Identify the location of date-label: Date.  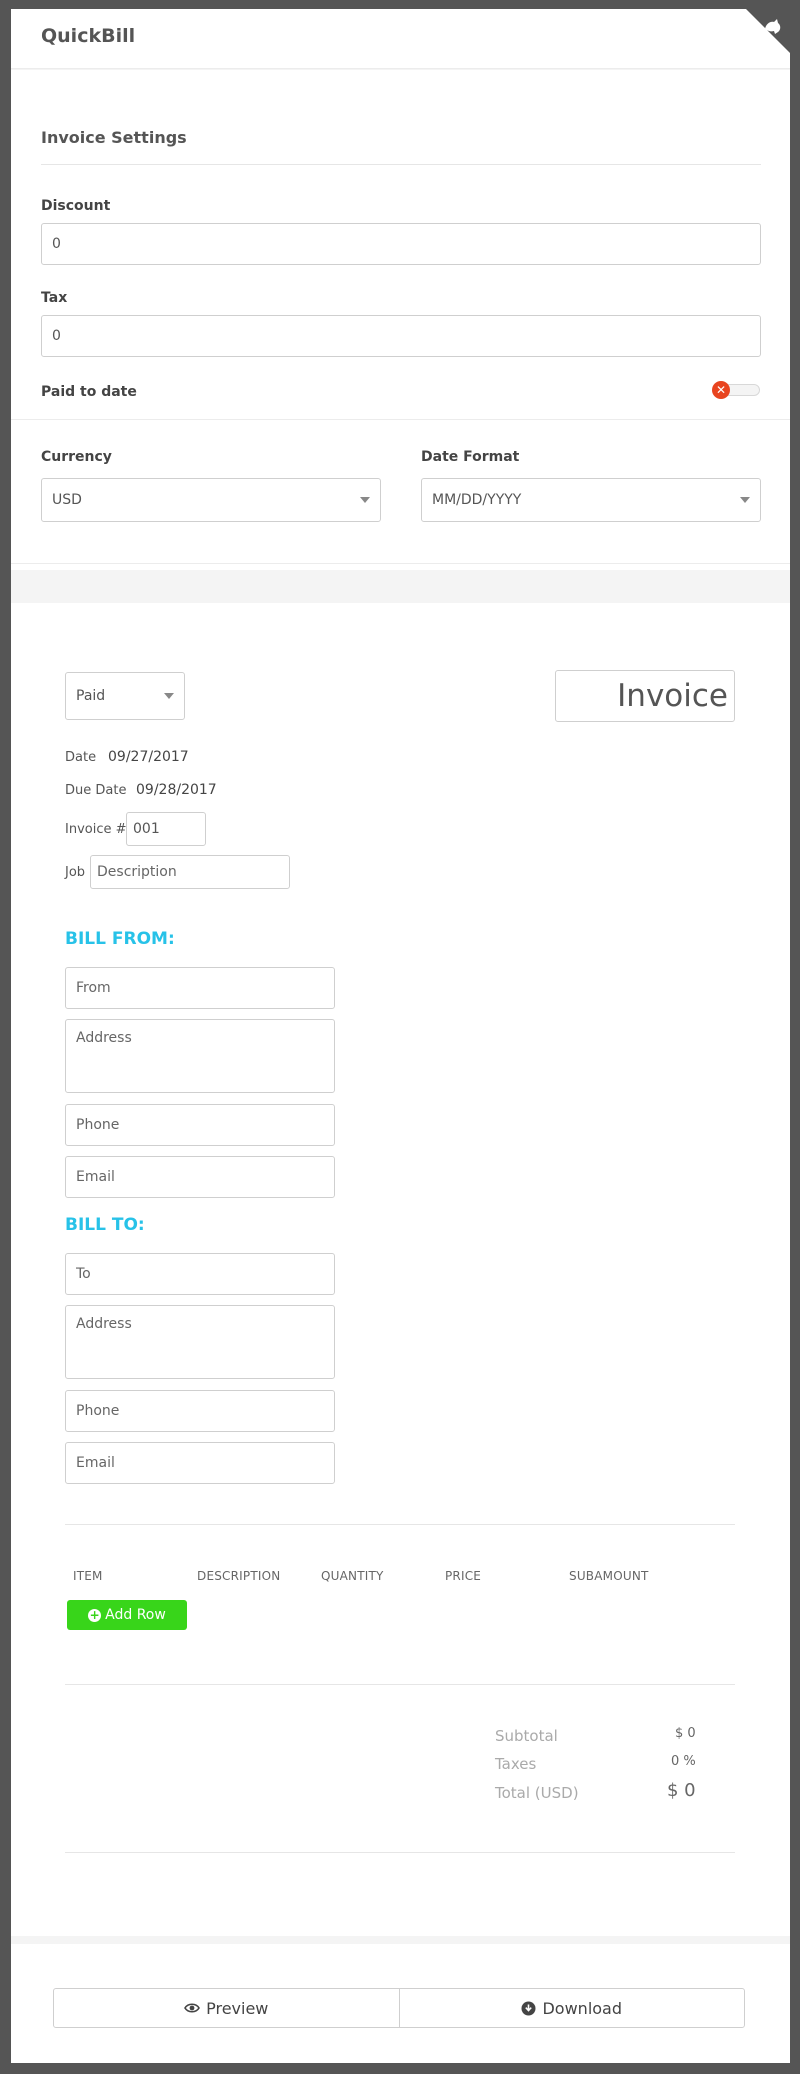
(81, 757).